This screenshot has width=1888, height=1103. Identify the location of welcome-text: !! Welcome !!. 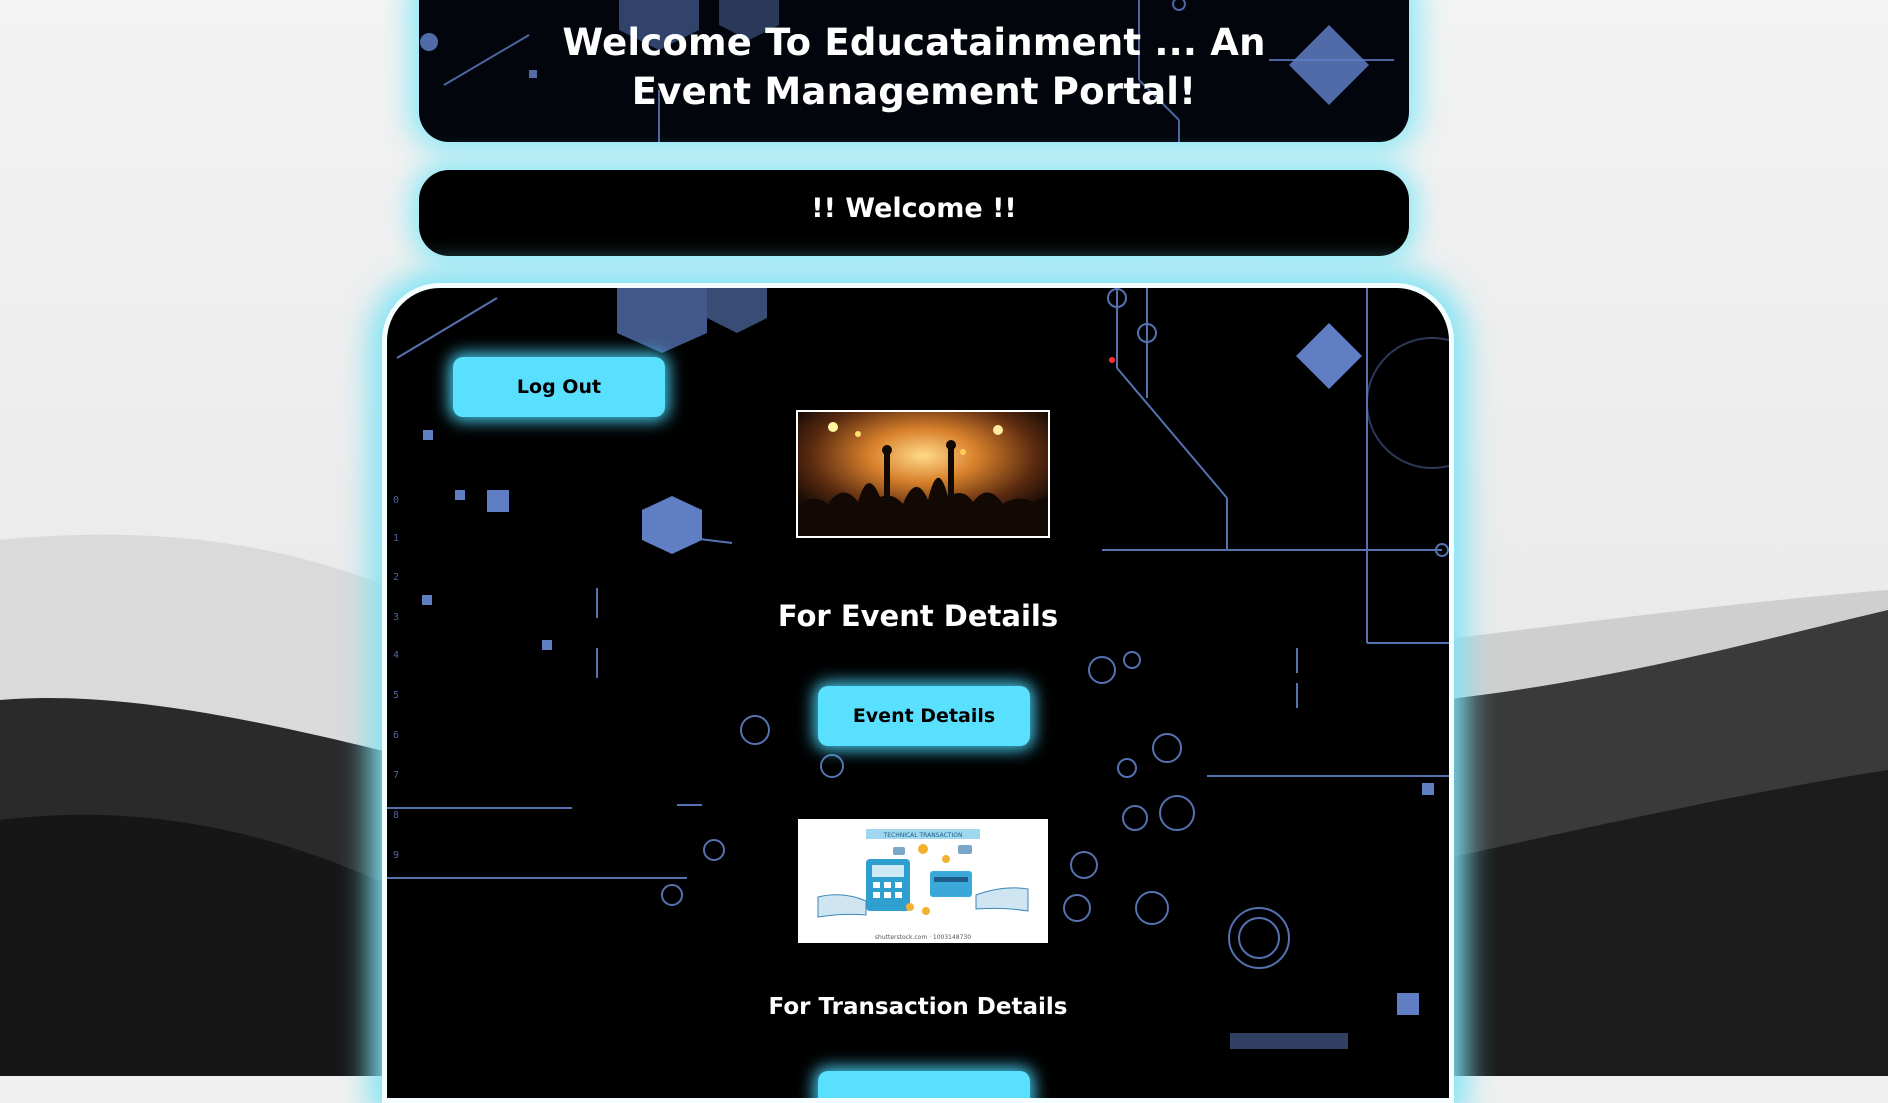
(914, 208).